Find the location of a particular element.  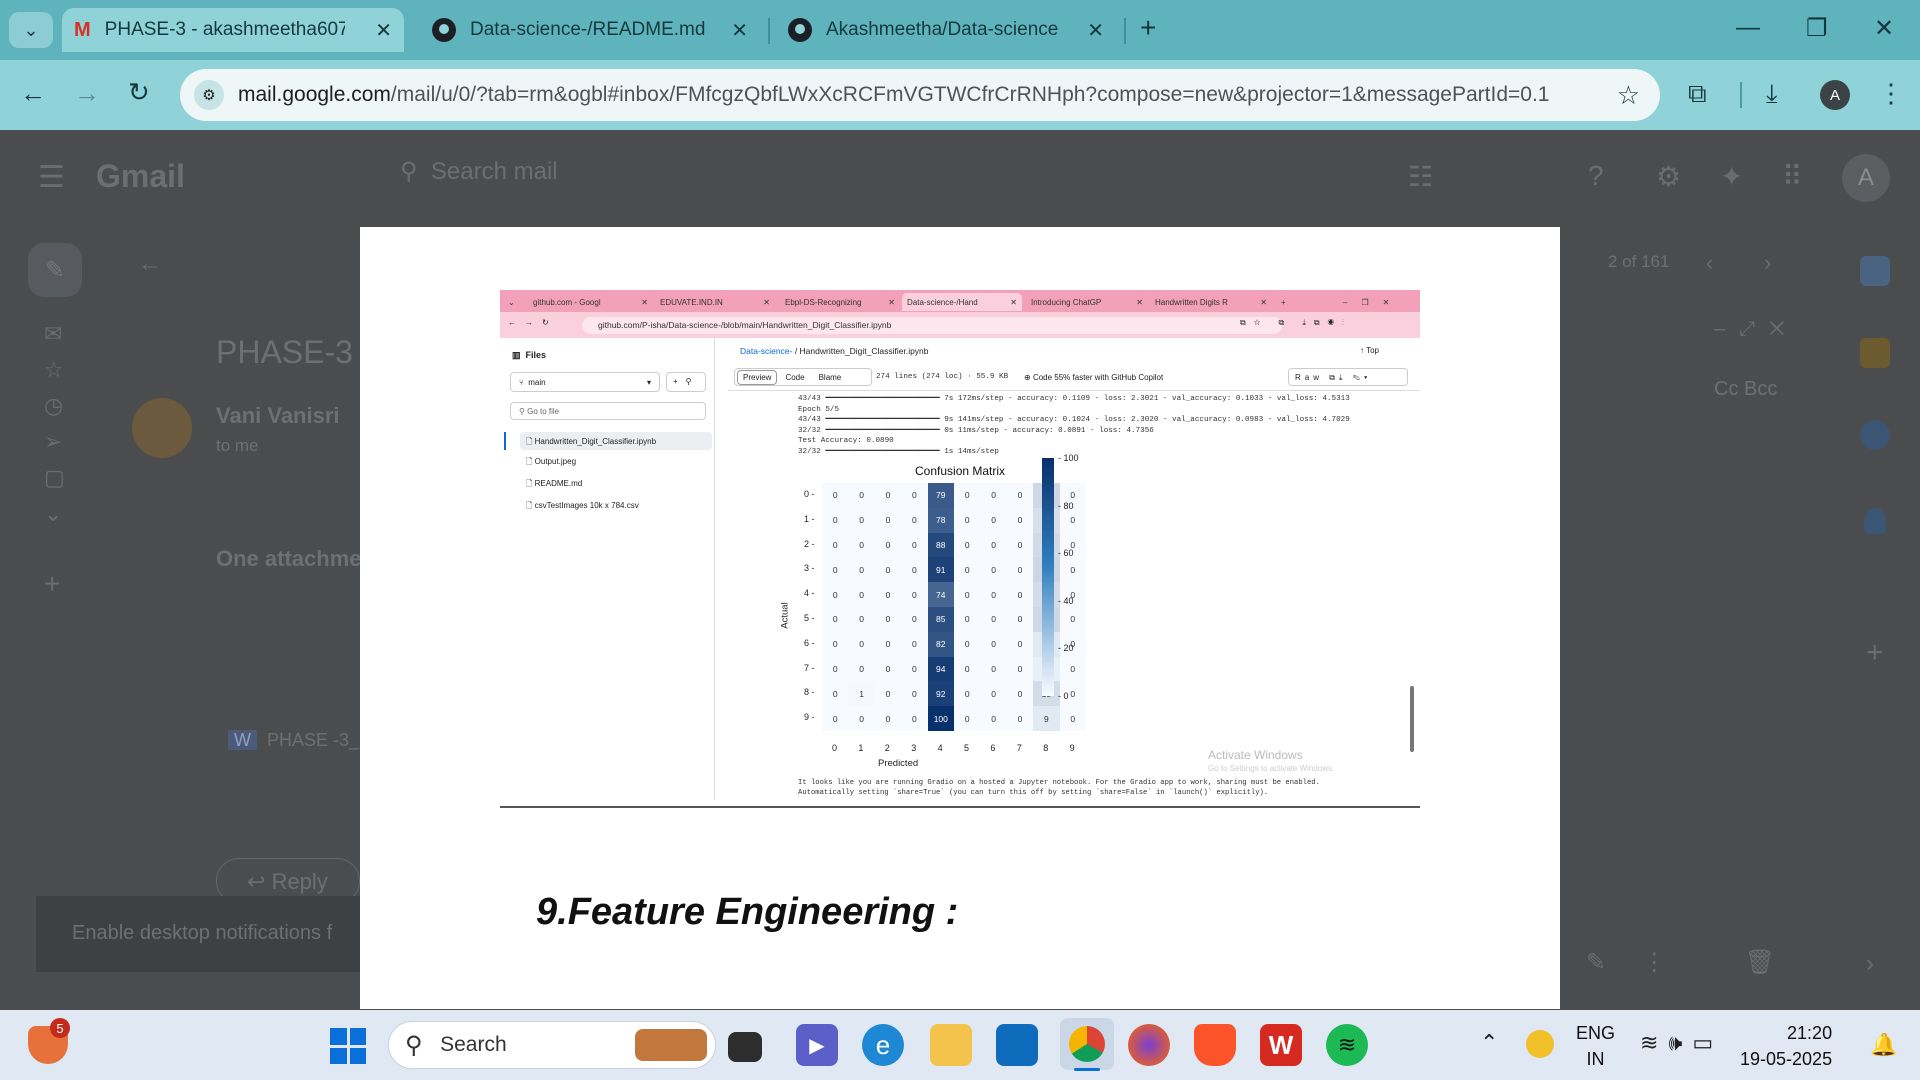

compose-bottom-icons: ✎⋮ 🗑 is located at coordinates (1698, 962).